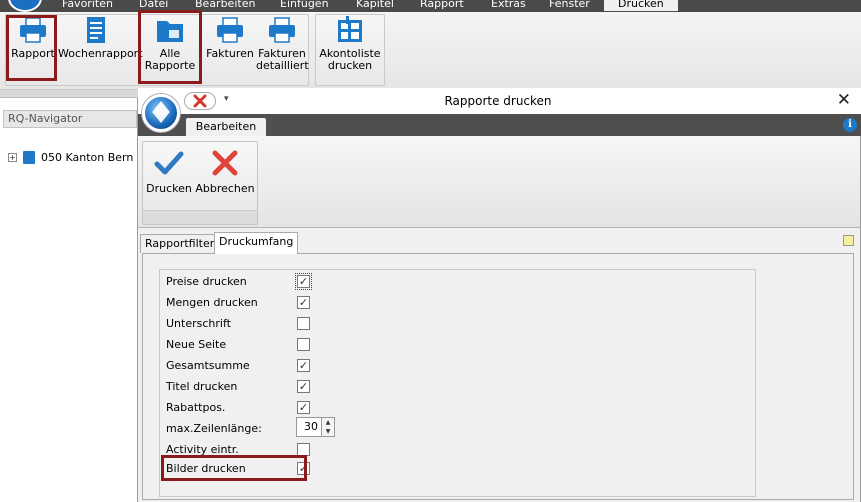 Image resolution: width=861 pixels, height=502 pixels. What do you see at coordinates (350, 65) in the screenshot?
I see `akontoliste-label-2: drucken` at bounding box center [350, 65].